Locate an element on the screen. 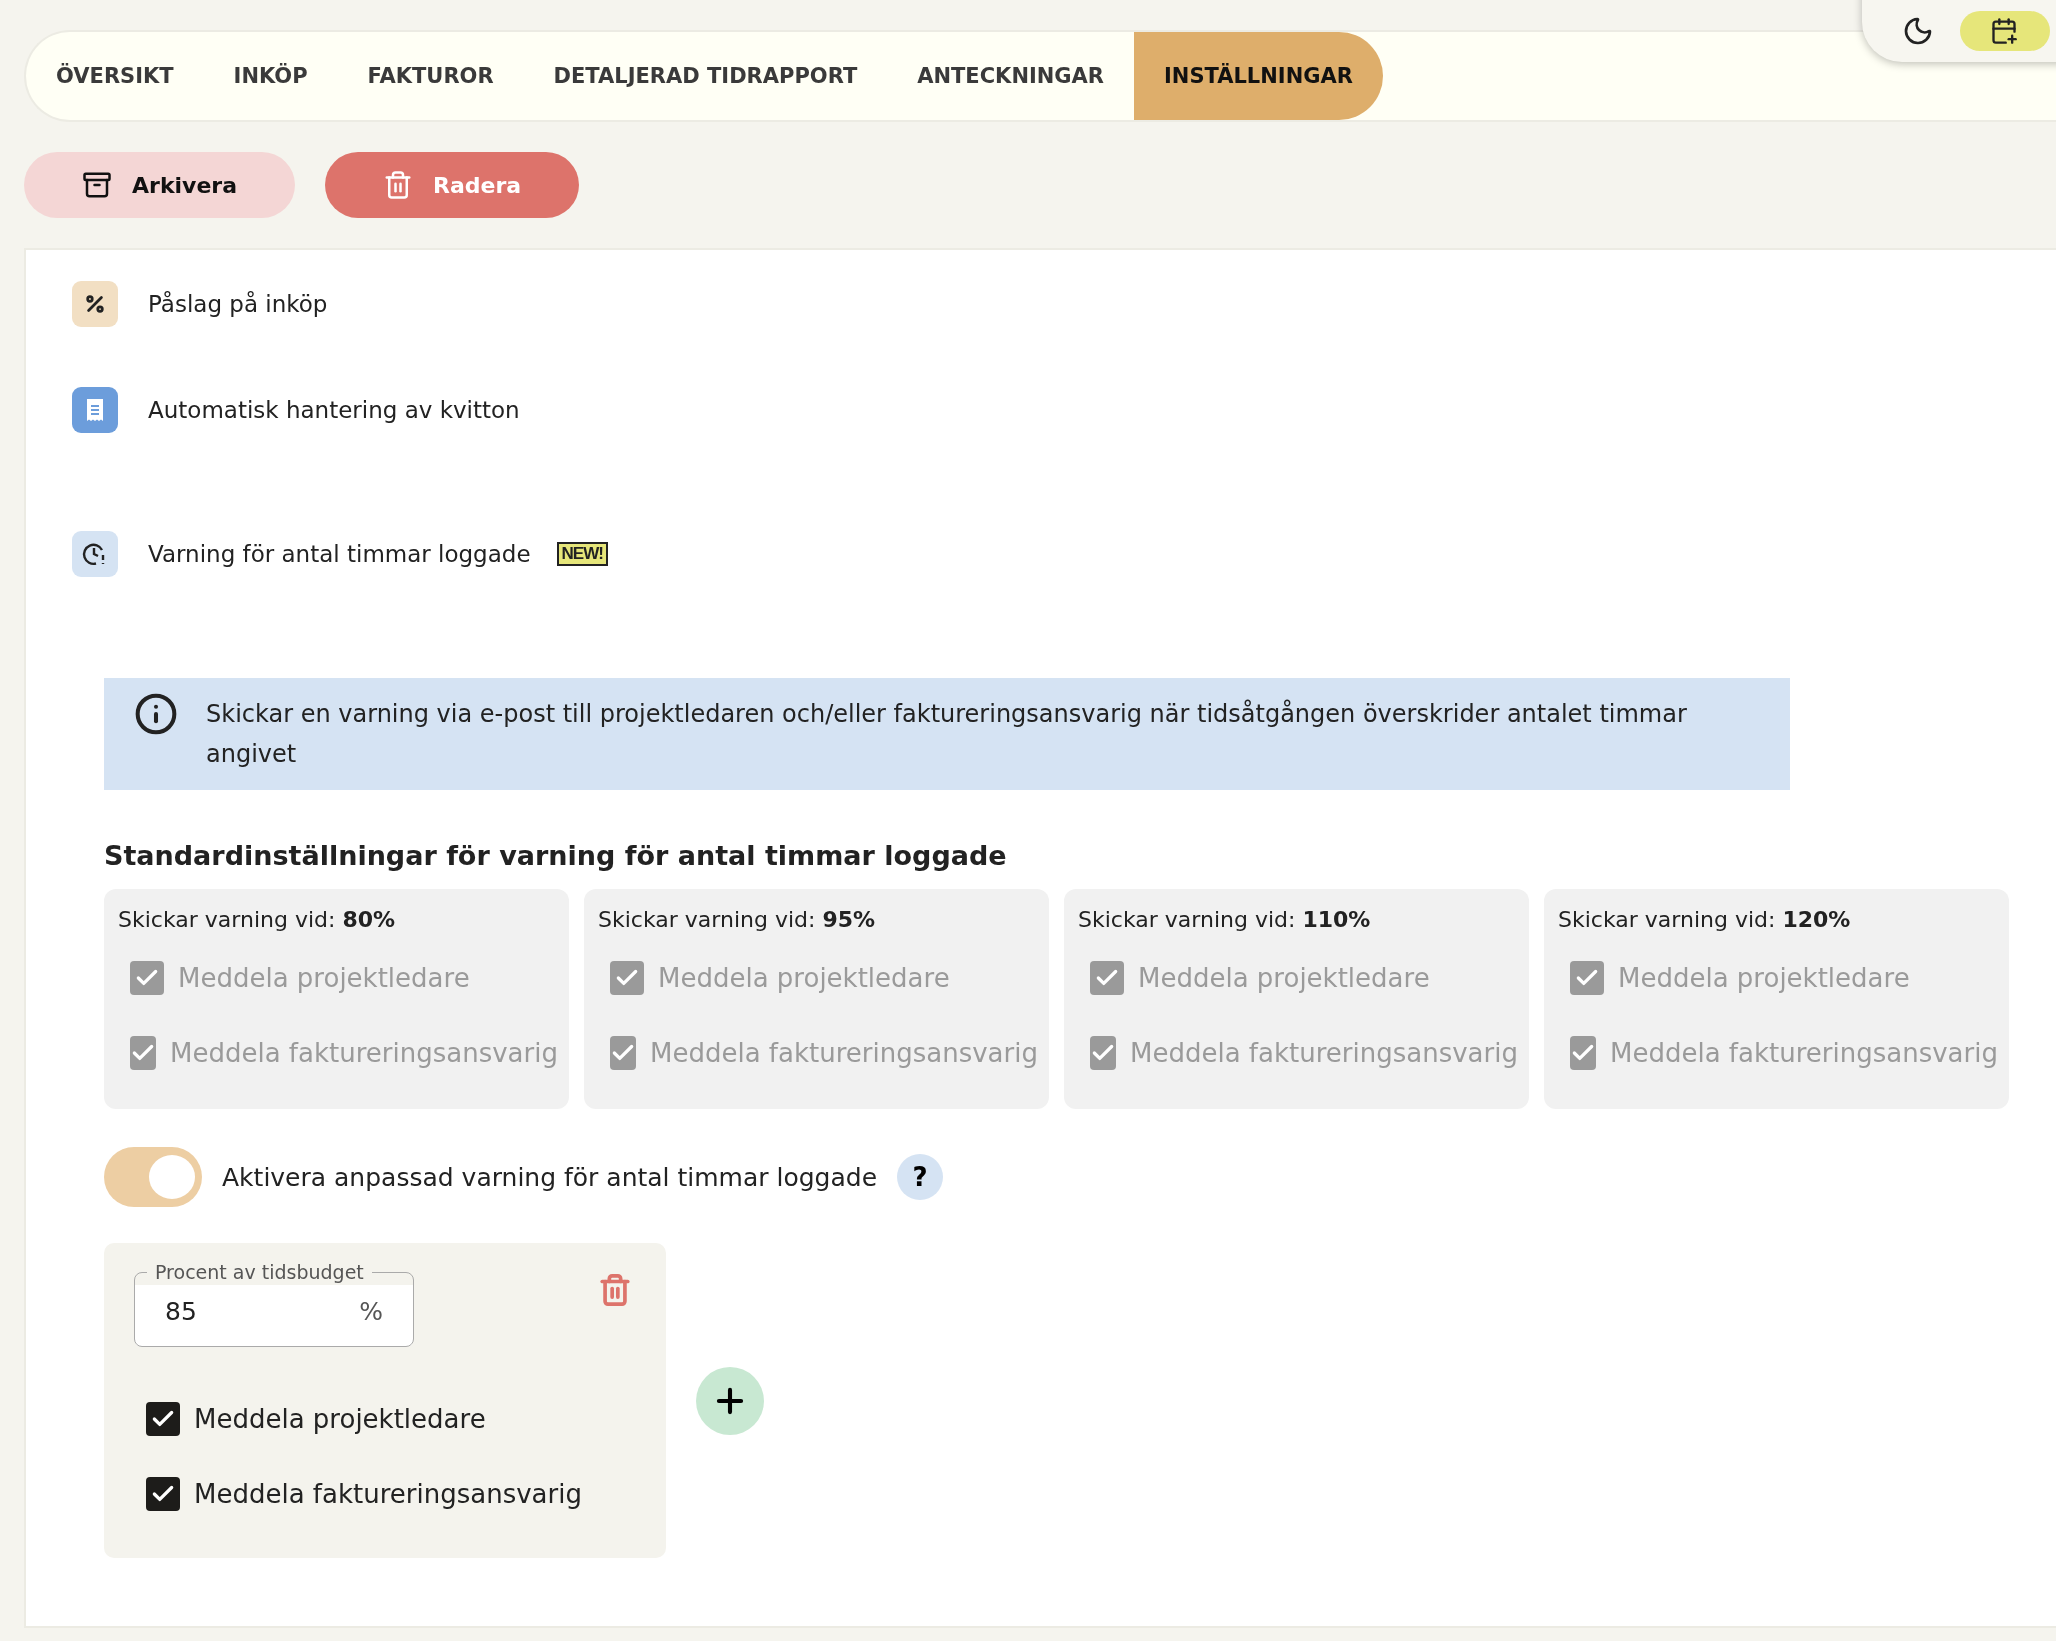 The width and height of the screenshot is (2056, 1641). info-icon is located at coordinates (156, 714).